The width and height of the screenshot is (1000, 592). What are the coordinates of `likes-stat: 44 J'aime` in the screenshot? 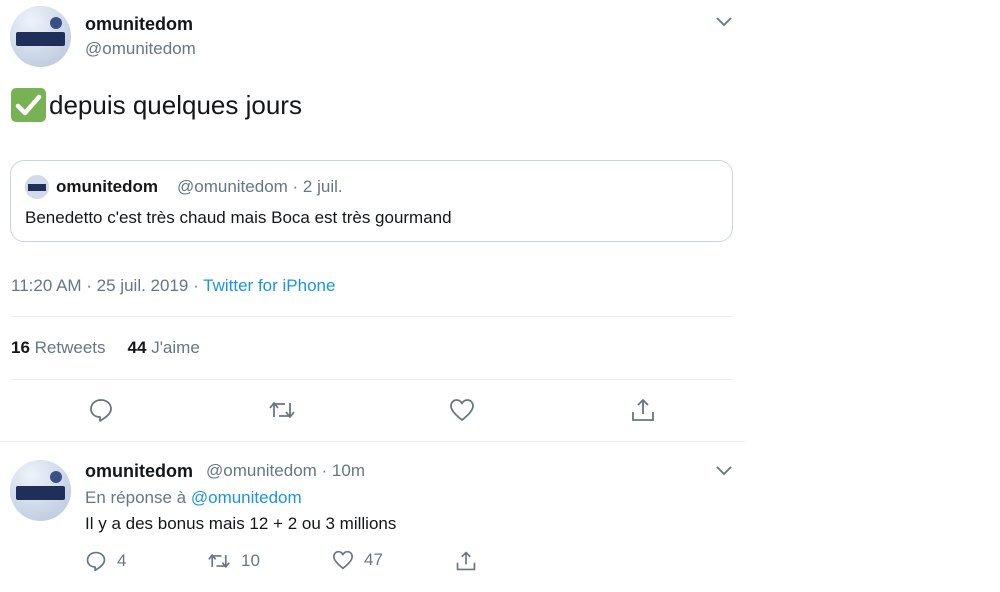 It's located at (164, 347).